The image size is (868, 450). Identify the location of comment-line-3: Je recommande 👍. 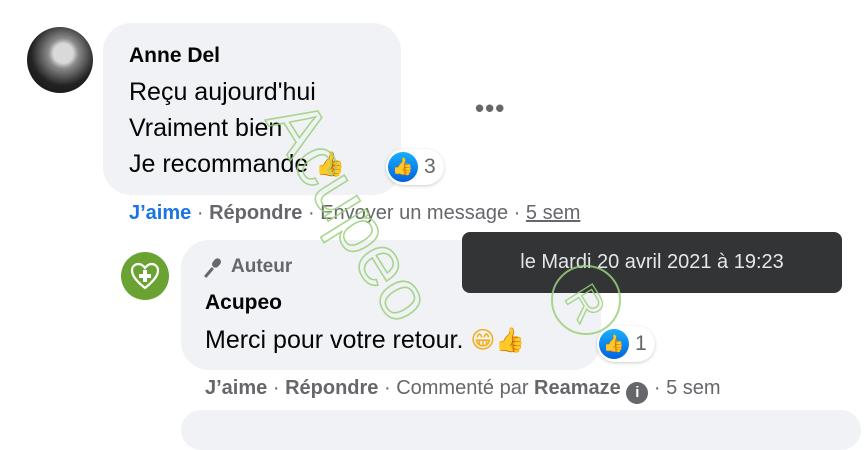
(237, 164).